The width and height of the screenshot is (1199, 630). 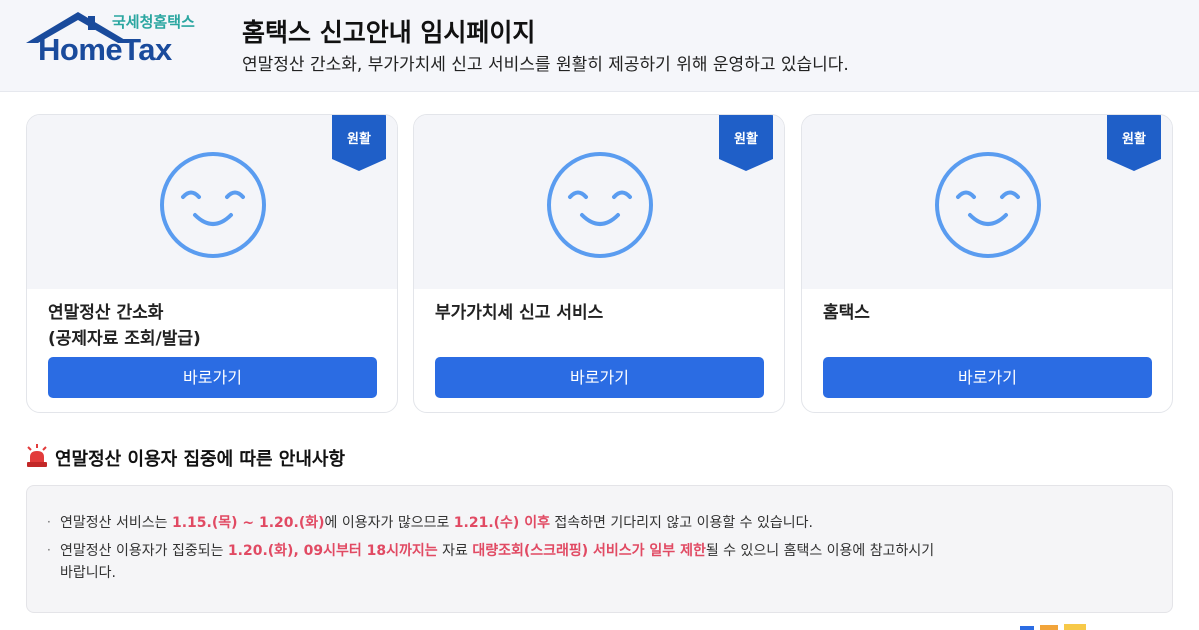 I want to click on service-card-hometax: 원활 홈택스 바로가기, so click(x=987, y=263).